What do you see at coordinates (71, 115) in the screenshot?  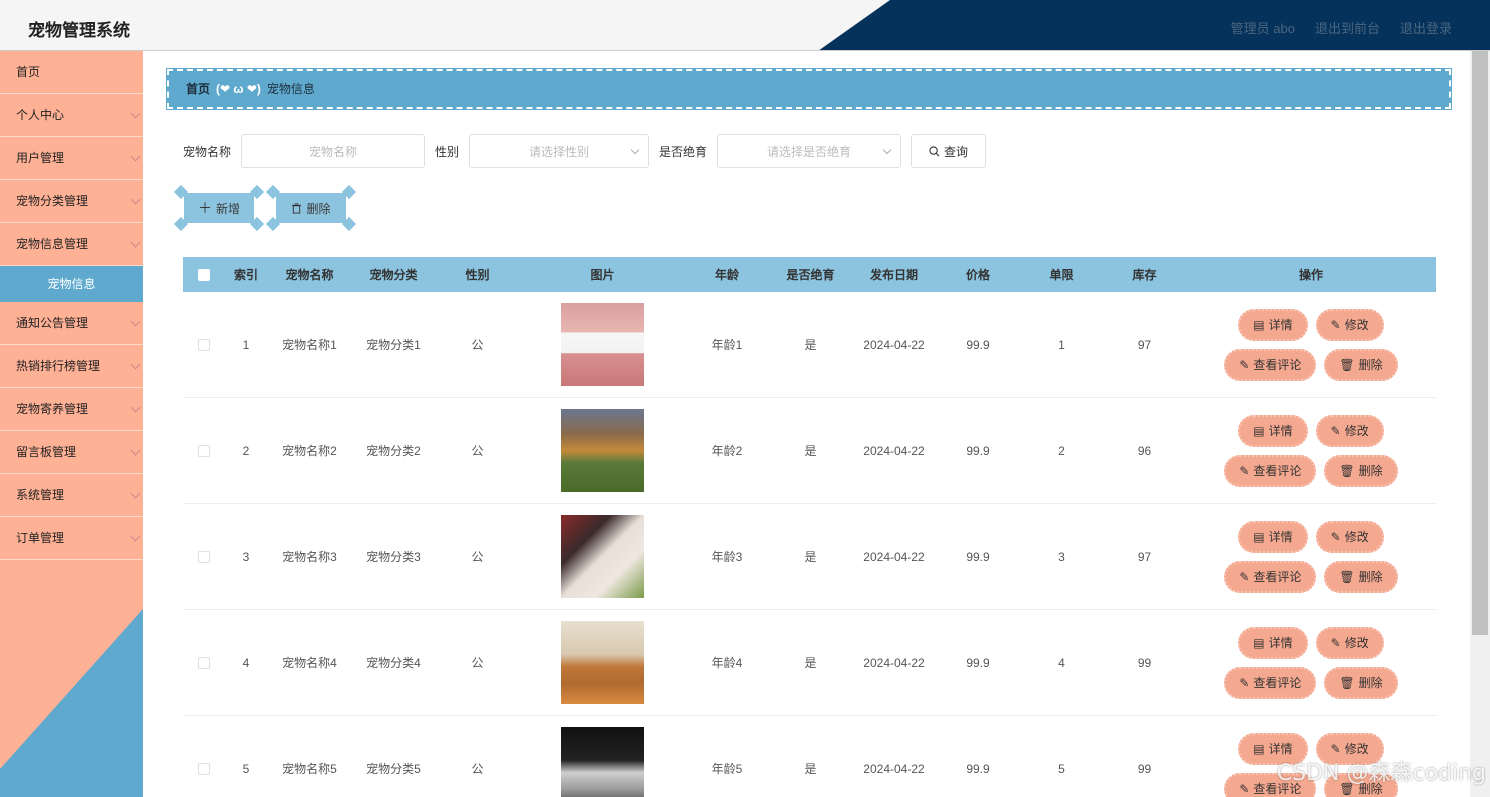 I see `sidebar-item-personal-center: 个人中心` at bounding box center [71, 115].